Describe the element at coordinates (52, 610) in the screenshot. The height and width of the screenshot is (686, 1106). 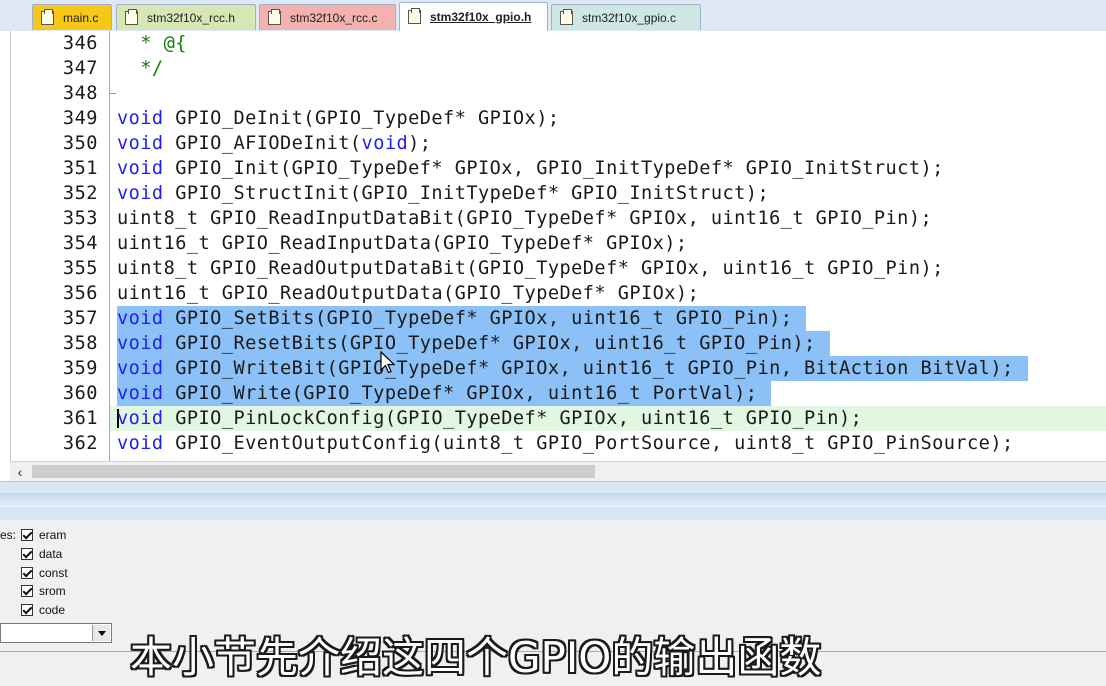
I see `checkbox-label: code` at that location.